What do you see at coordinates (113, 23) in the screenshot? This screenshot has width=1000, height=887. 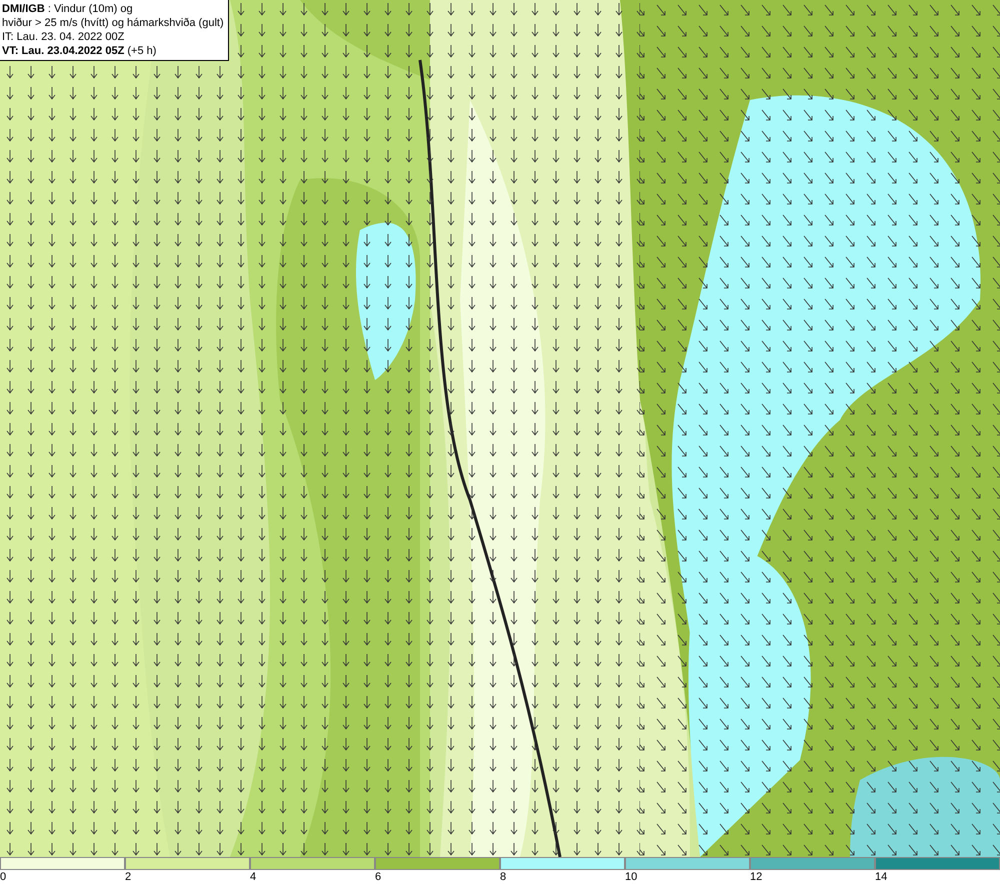 I see `info-text: hviður > 25 m/s (hvítt) og hámarkshviða (gult)` at bounding box center [113, 23].